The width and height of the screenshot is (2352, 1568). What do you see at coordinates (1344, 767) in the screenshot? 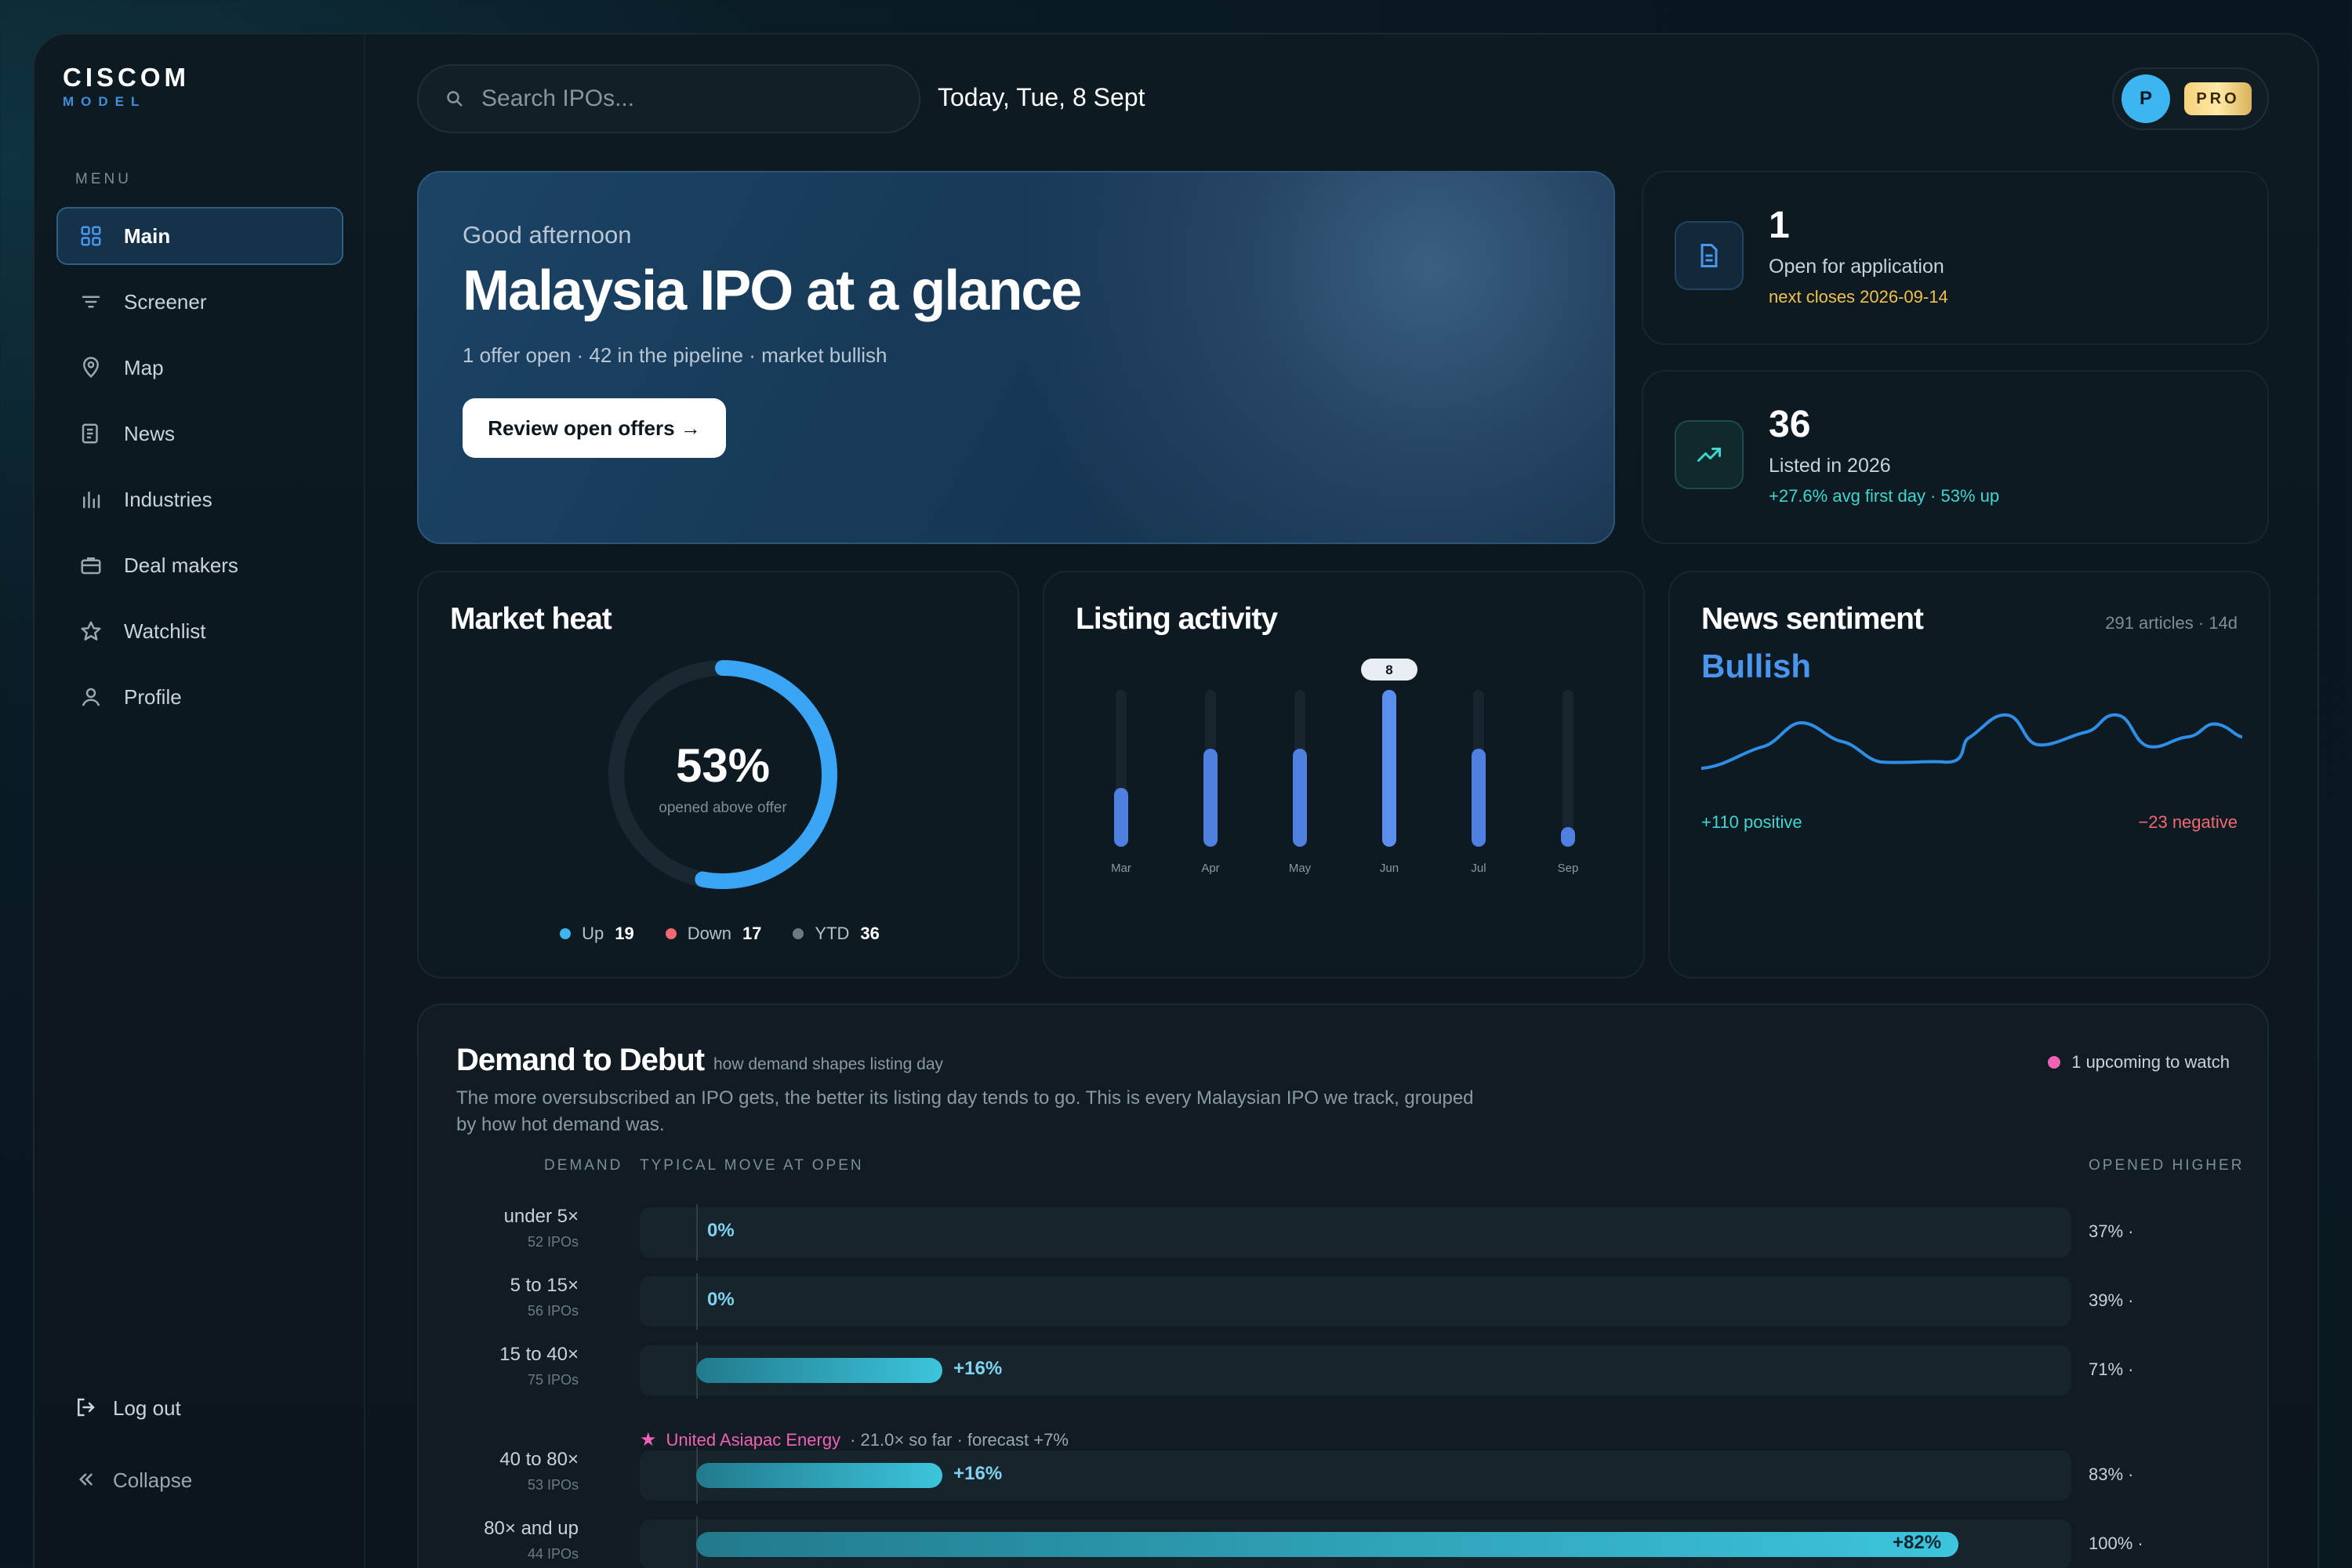
I see `listing-activity-chart: Mar Apr May Jun 8 Jul Sep` at bounding box center [1344, 767].